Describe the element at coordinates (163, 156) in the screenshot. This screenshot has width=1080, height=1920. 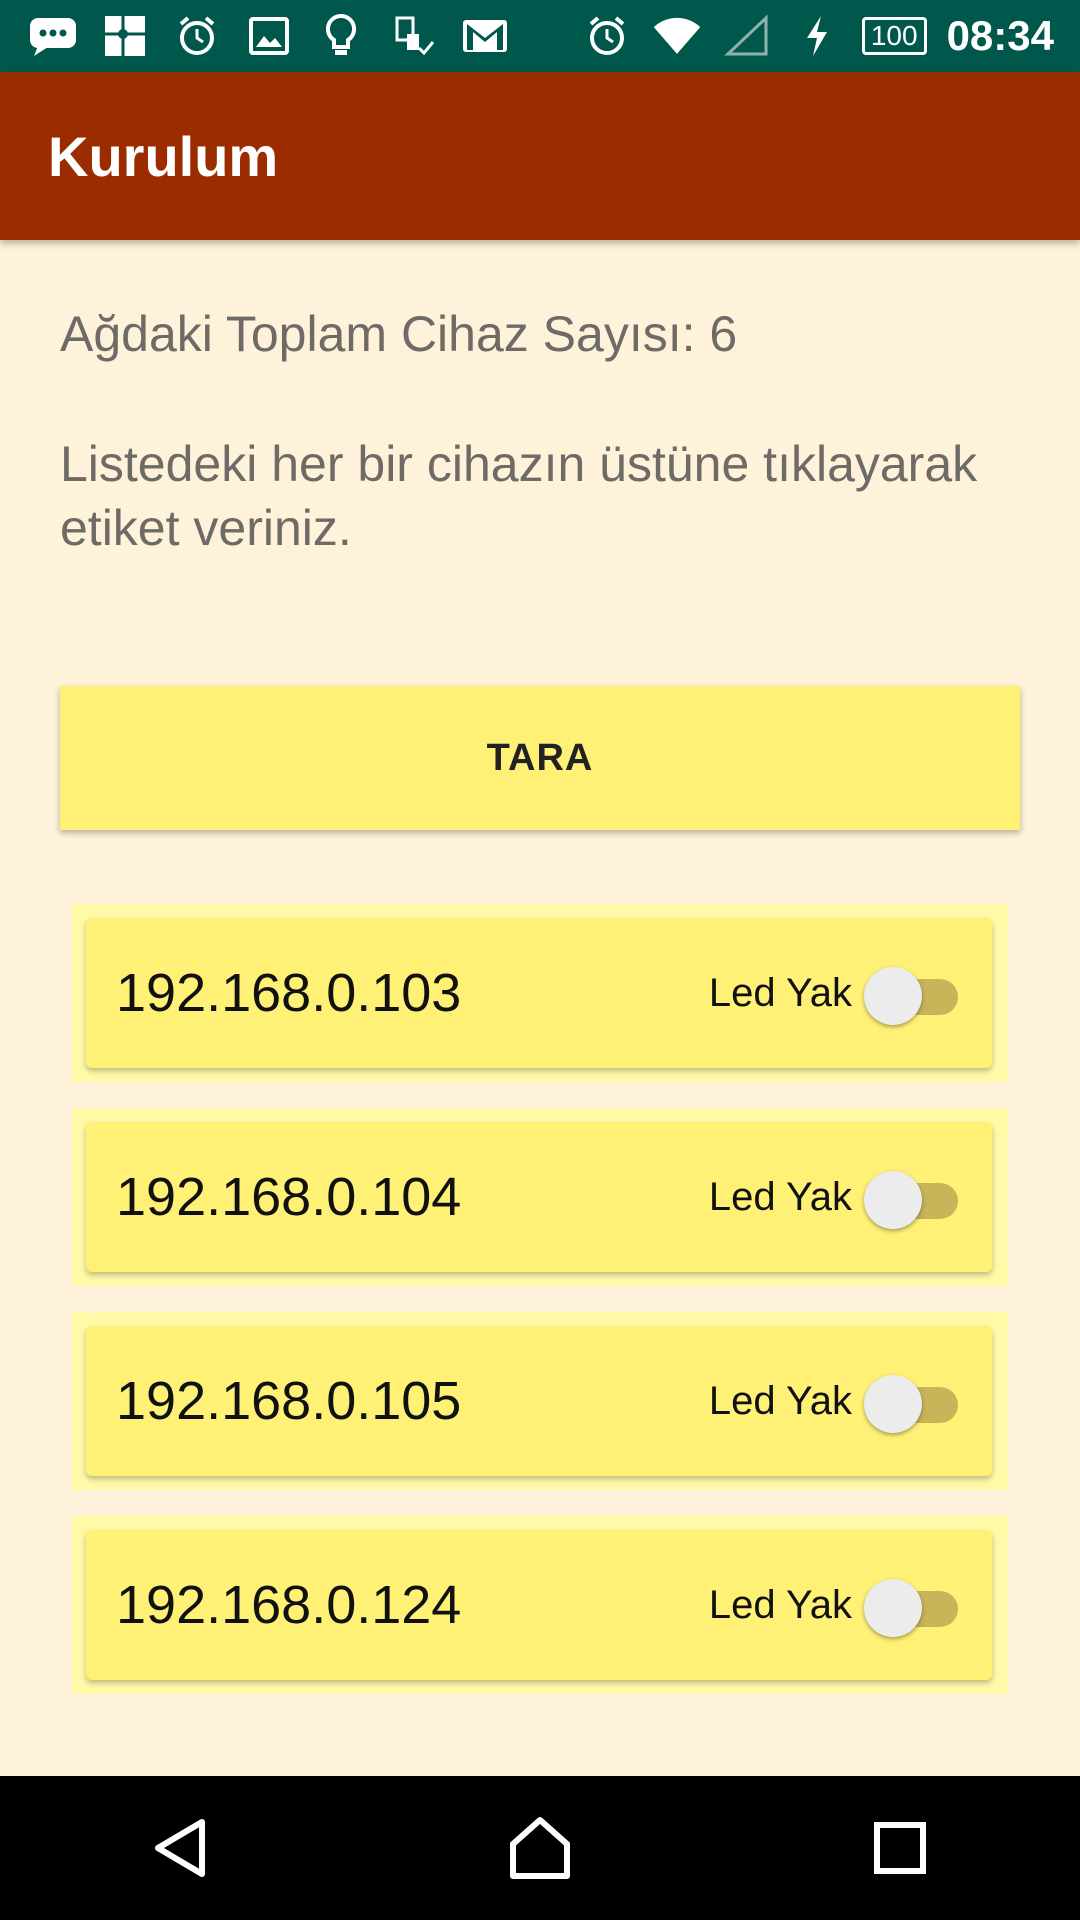
I see `page-title: Kurulum` at that location.